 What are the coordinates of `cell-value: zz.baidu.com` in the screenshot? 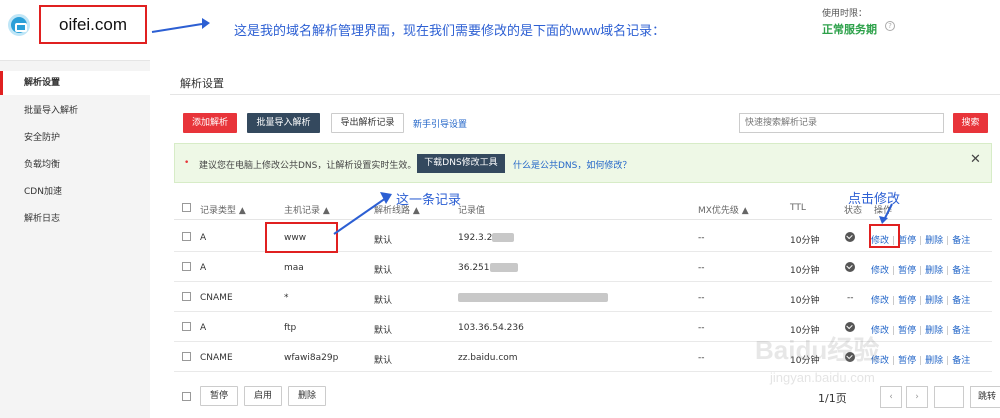 It's located at (488, 358).